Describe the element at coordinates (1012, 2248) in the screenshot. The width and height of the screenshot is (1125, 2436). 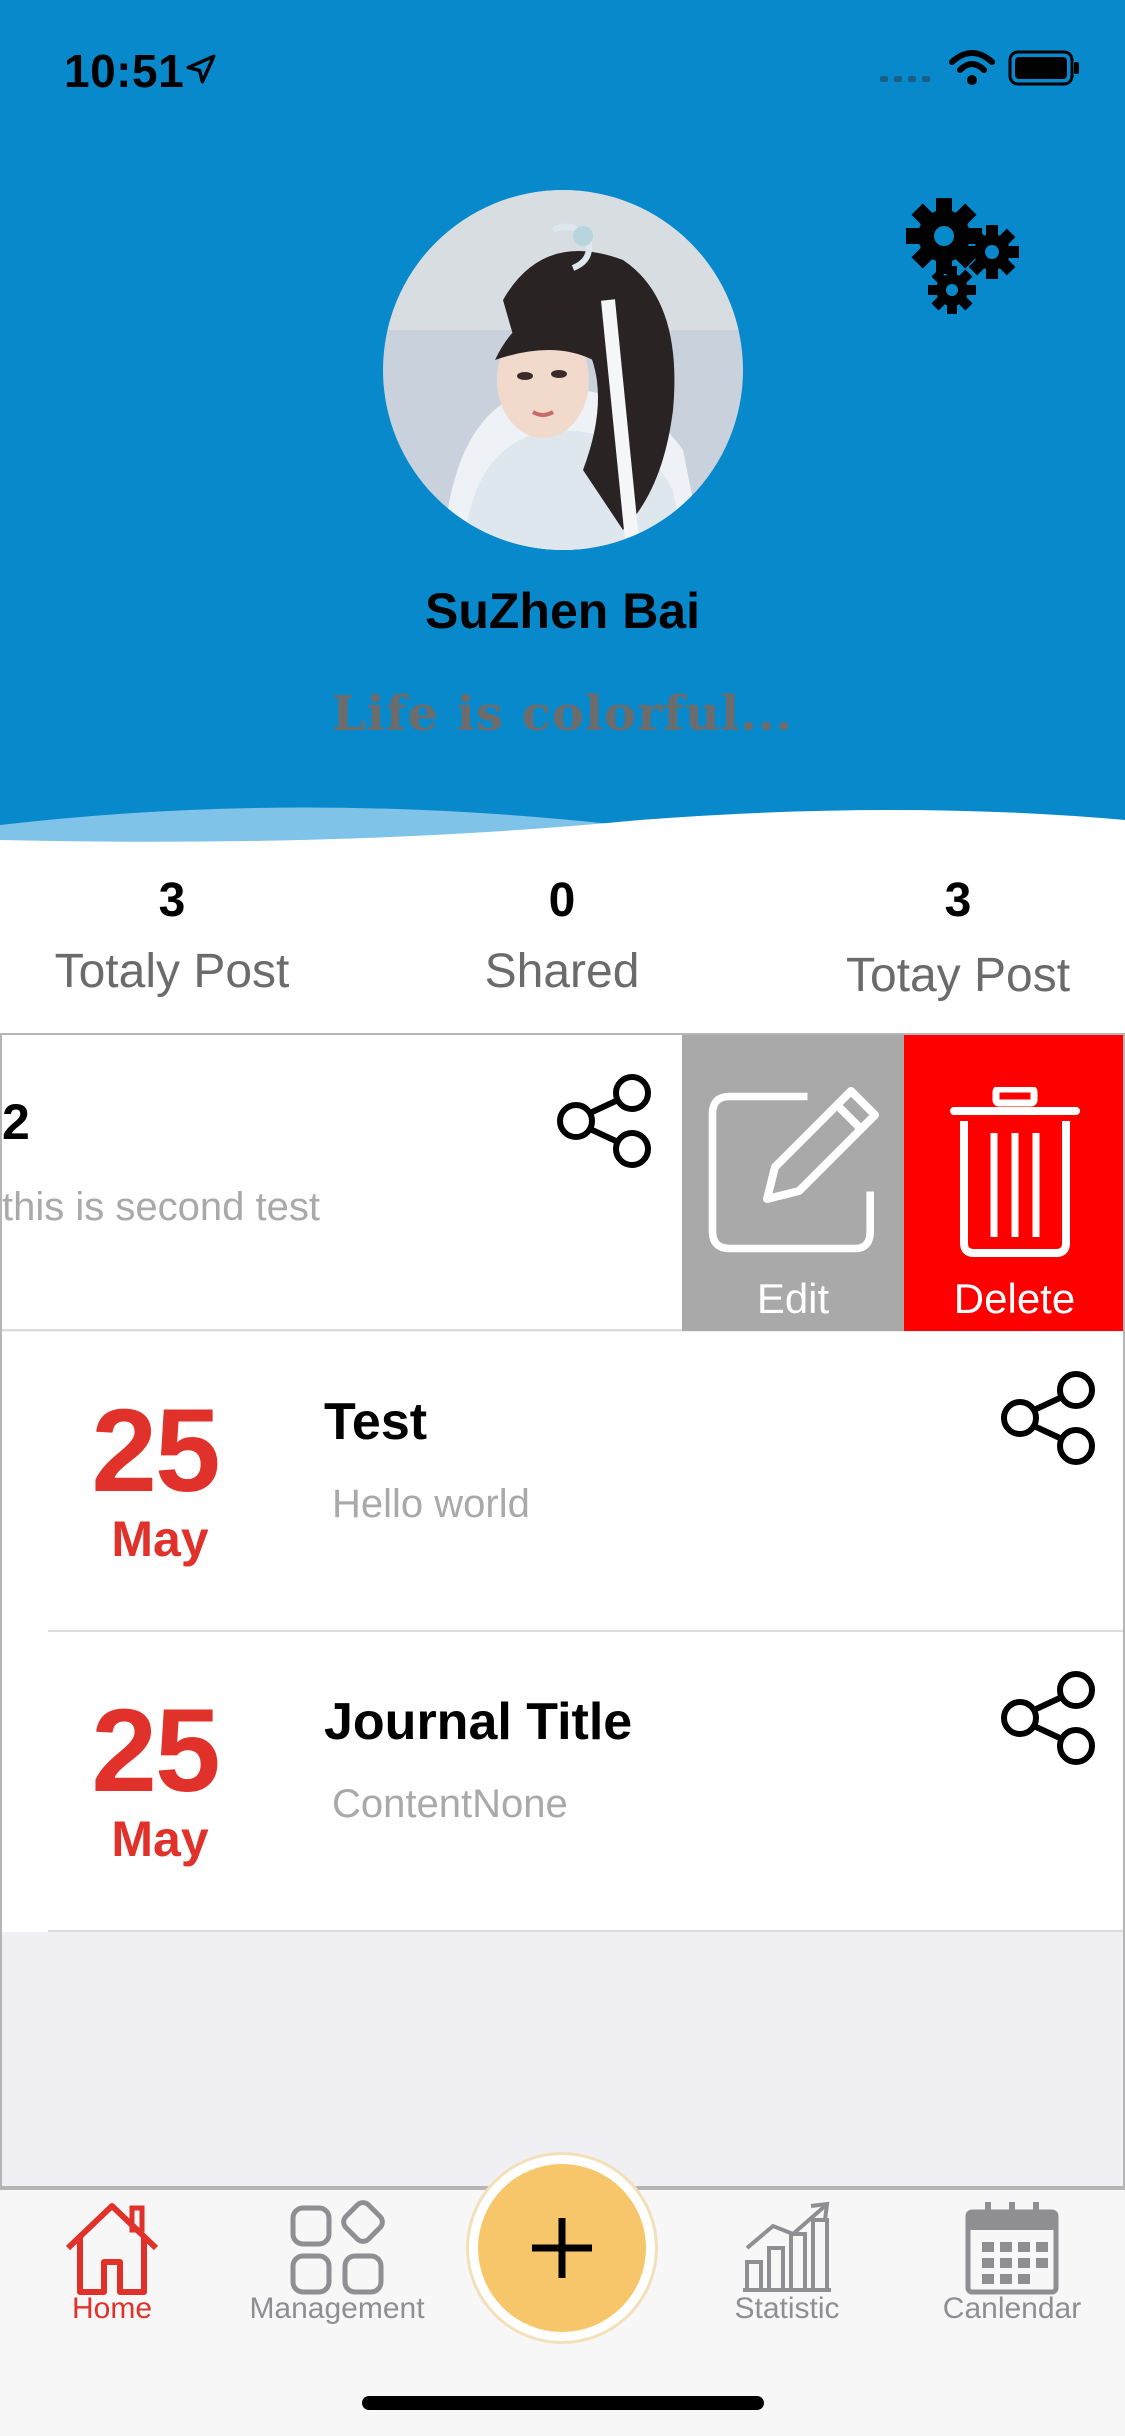
I see `calendar-icon` at that location.